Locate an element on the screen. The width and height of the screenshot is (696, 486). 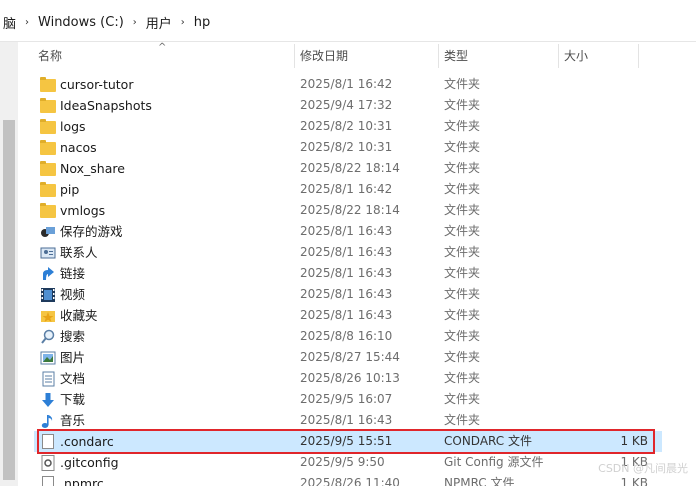
file-date: 2025/8/22 18:14 is located at coordinates (350, 168).